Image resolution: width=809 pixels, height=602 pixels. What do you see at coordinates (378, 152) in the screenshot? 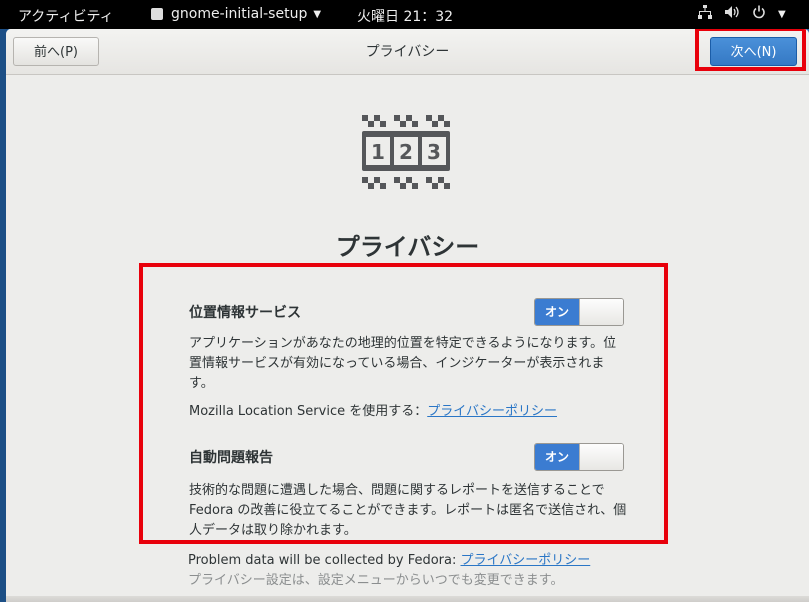
I see `logo-digit: 1` at bounding box center [378, 152].